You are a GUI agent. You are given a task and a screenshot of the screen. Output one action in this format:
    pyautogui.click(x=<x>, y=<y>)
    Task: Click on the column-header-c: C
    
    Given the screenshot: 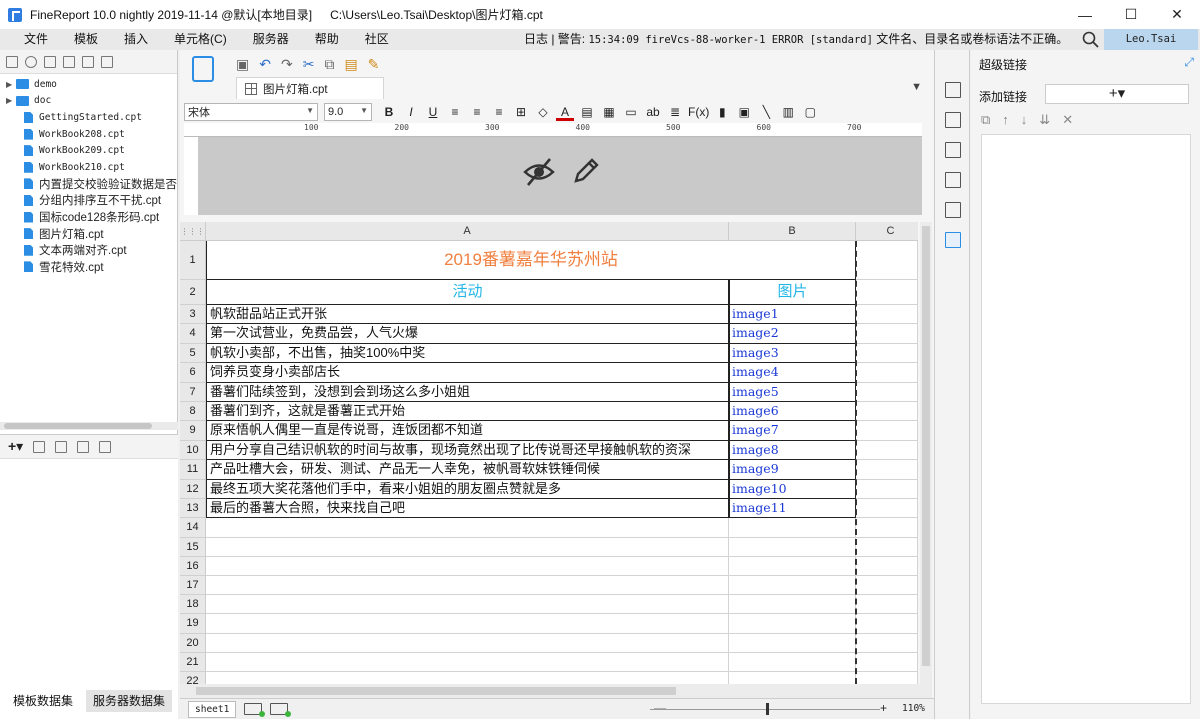 What is the action you would take?
    pyautogui.click(x=887, y=231)
    